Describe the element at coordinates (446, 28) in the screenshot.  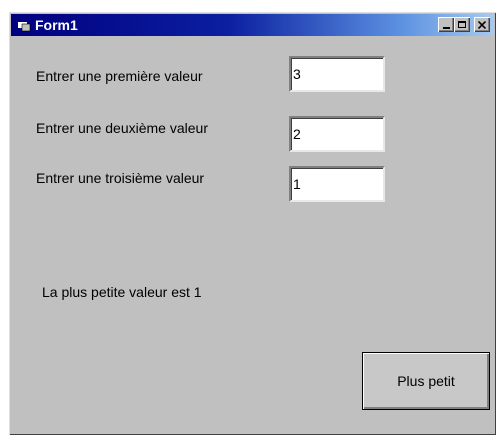
I see `minimize-icon` at that location.